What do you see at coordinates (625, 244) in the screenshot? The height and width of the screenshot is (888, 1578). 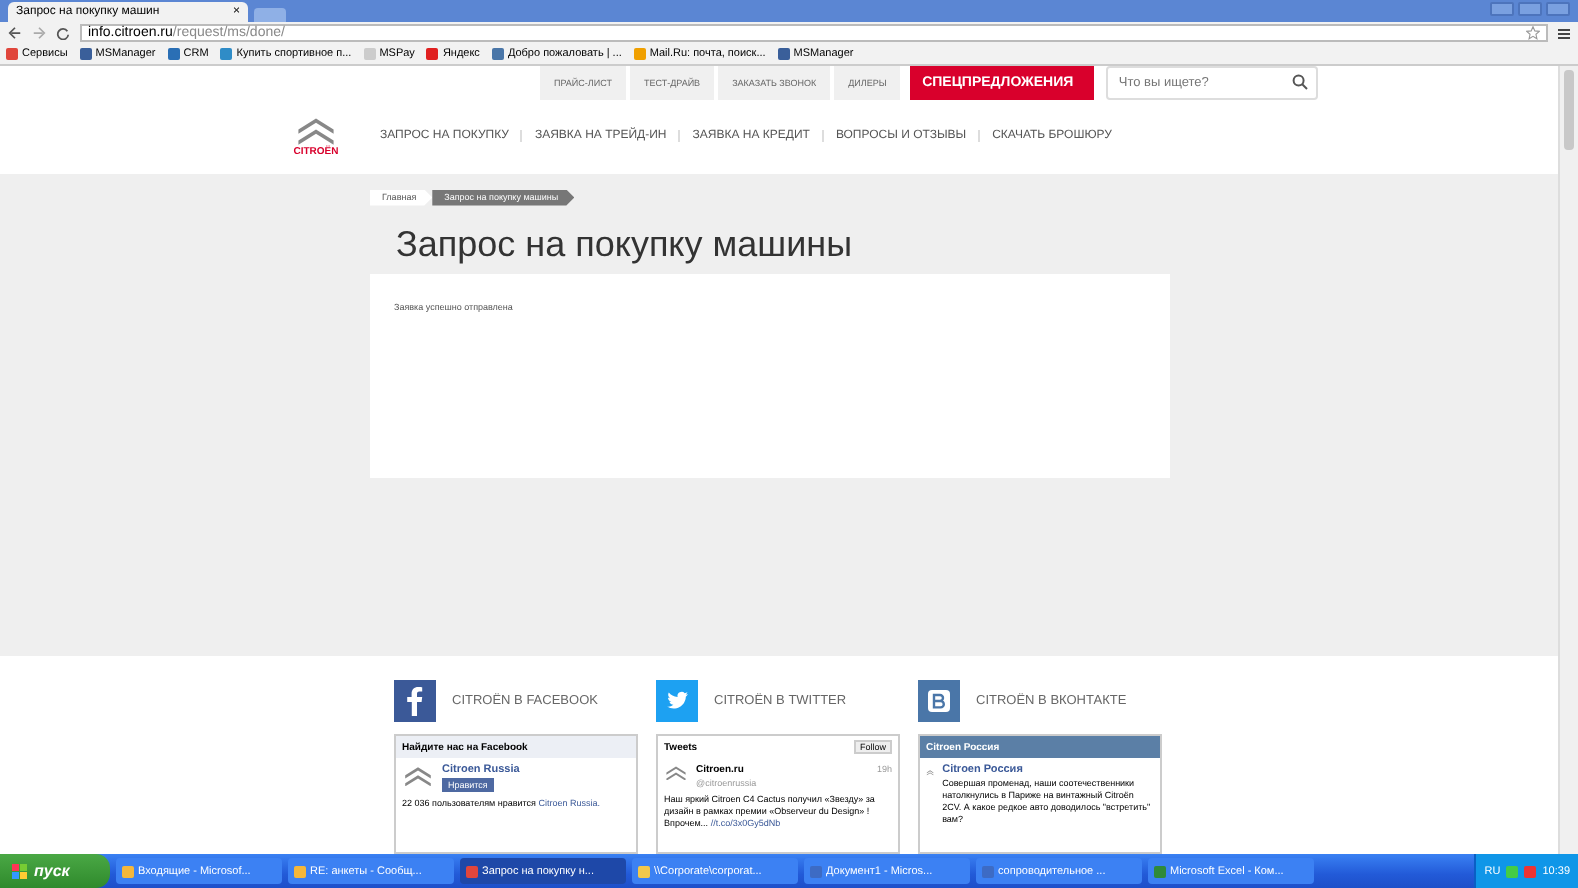 I see `page-title: Запрос на покупку машины` at bounding box center [625, 244].